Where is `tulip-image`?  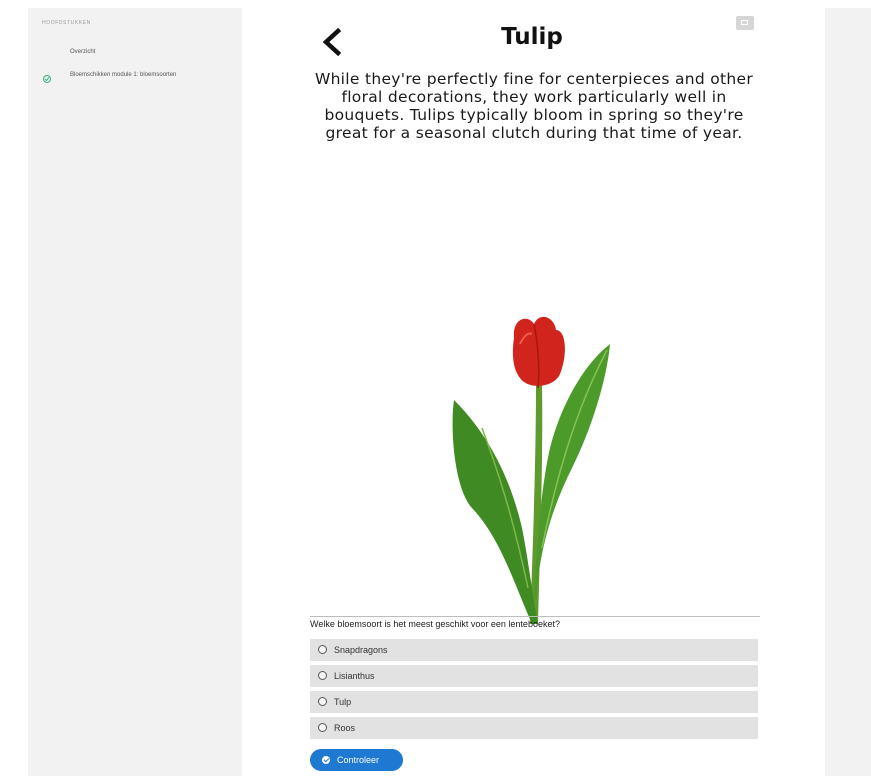 tulip-image is located at coordinates (531, 470).